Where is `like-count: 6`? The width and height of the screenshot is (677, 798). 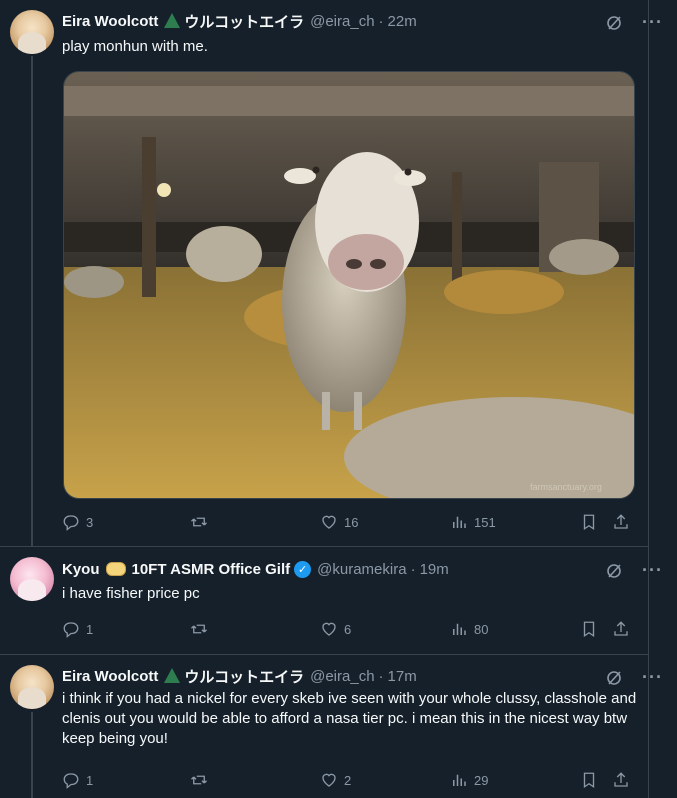
like-count: 6 is located at coordinates (348, 629).